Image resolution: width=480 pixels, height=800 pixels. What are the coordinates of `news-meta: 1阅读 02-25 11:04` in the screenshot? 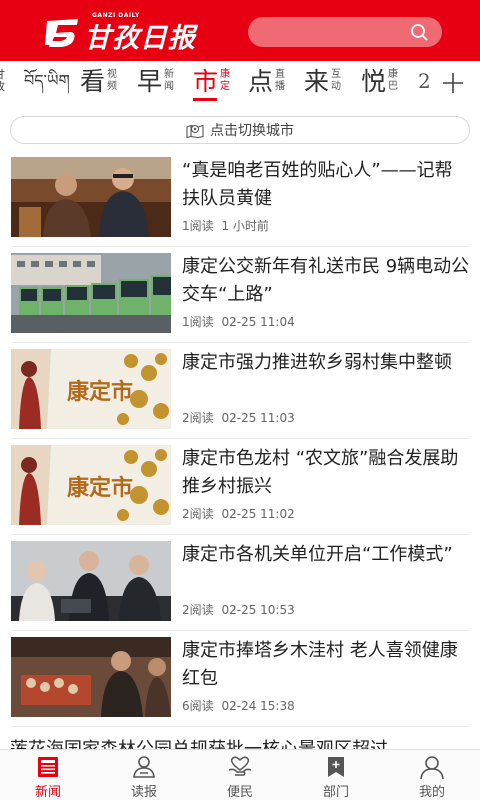 It's located at (238, 321).